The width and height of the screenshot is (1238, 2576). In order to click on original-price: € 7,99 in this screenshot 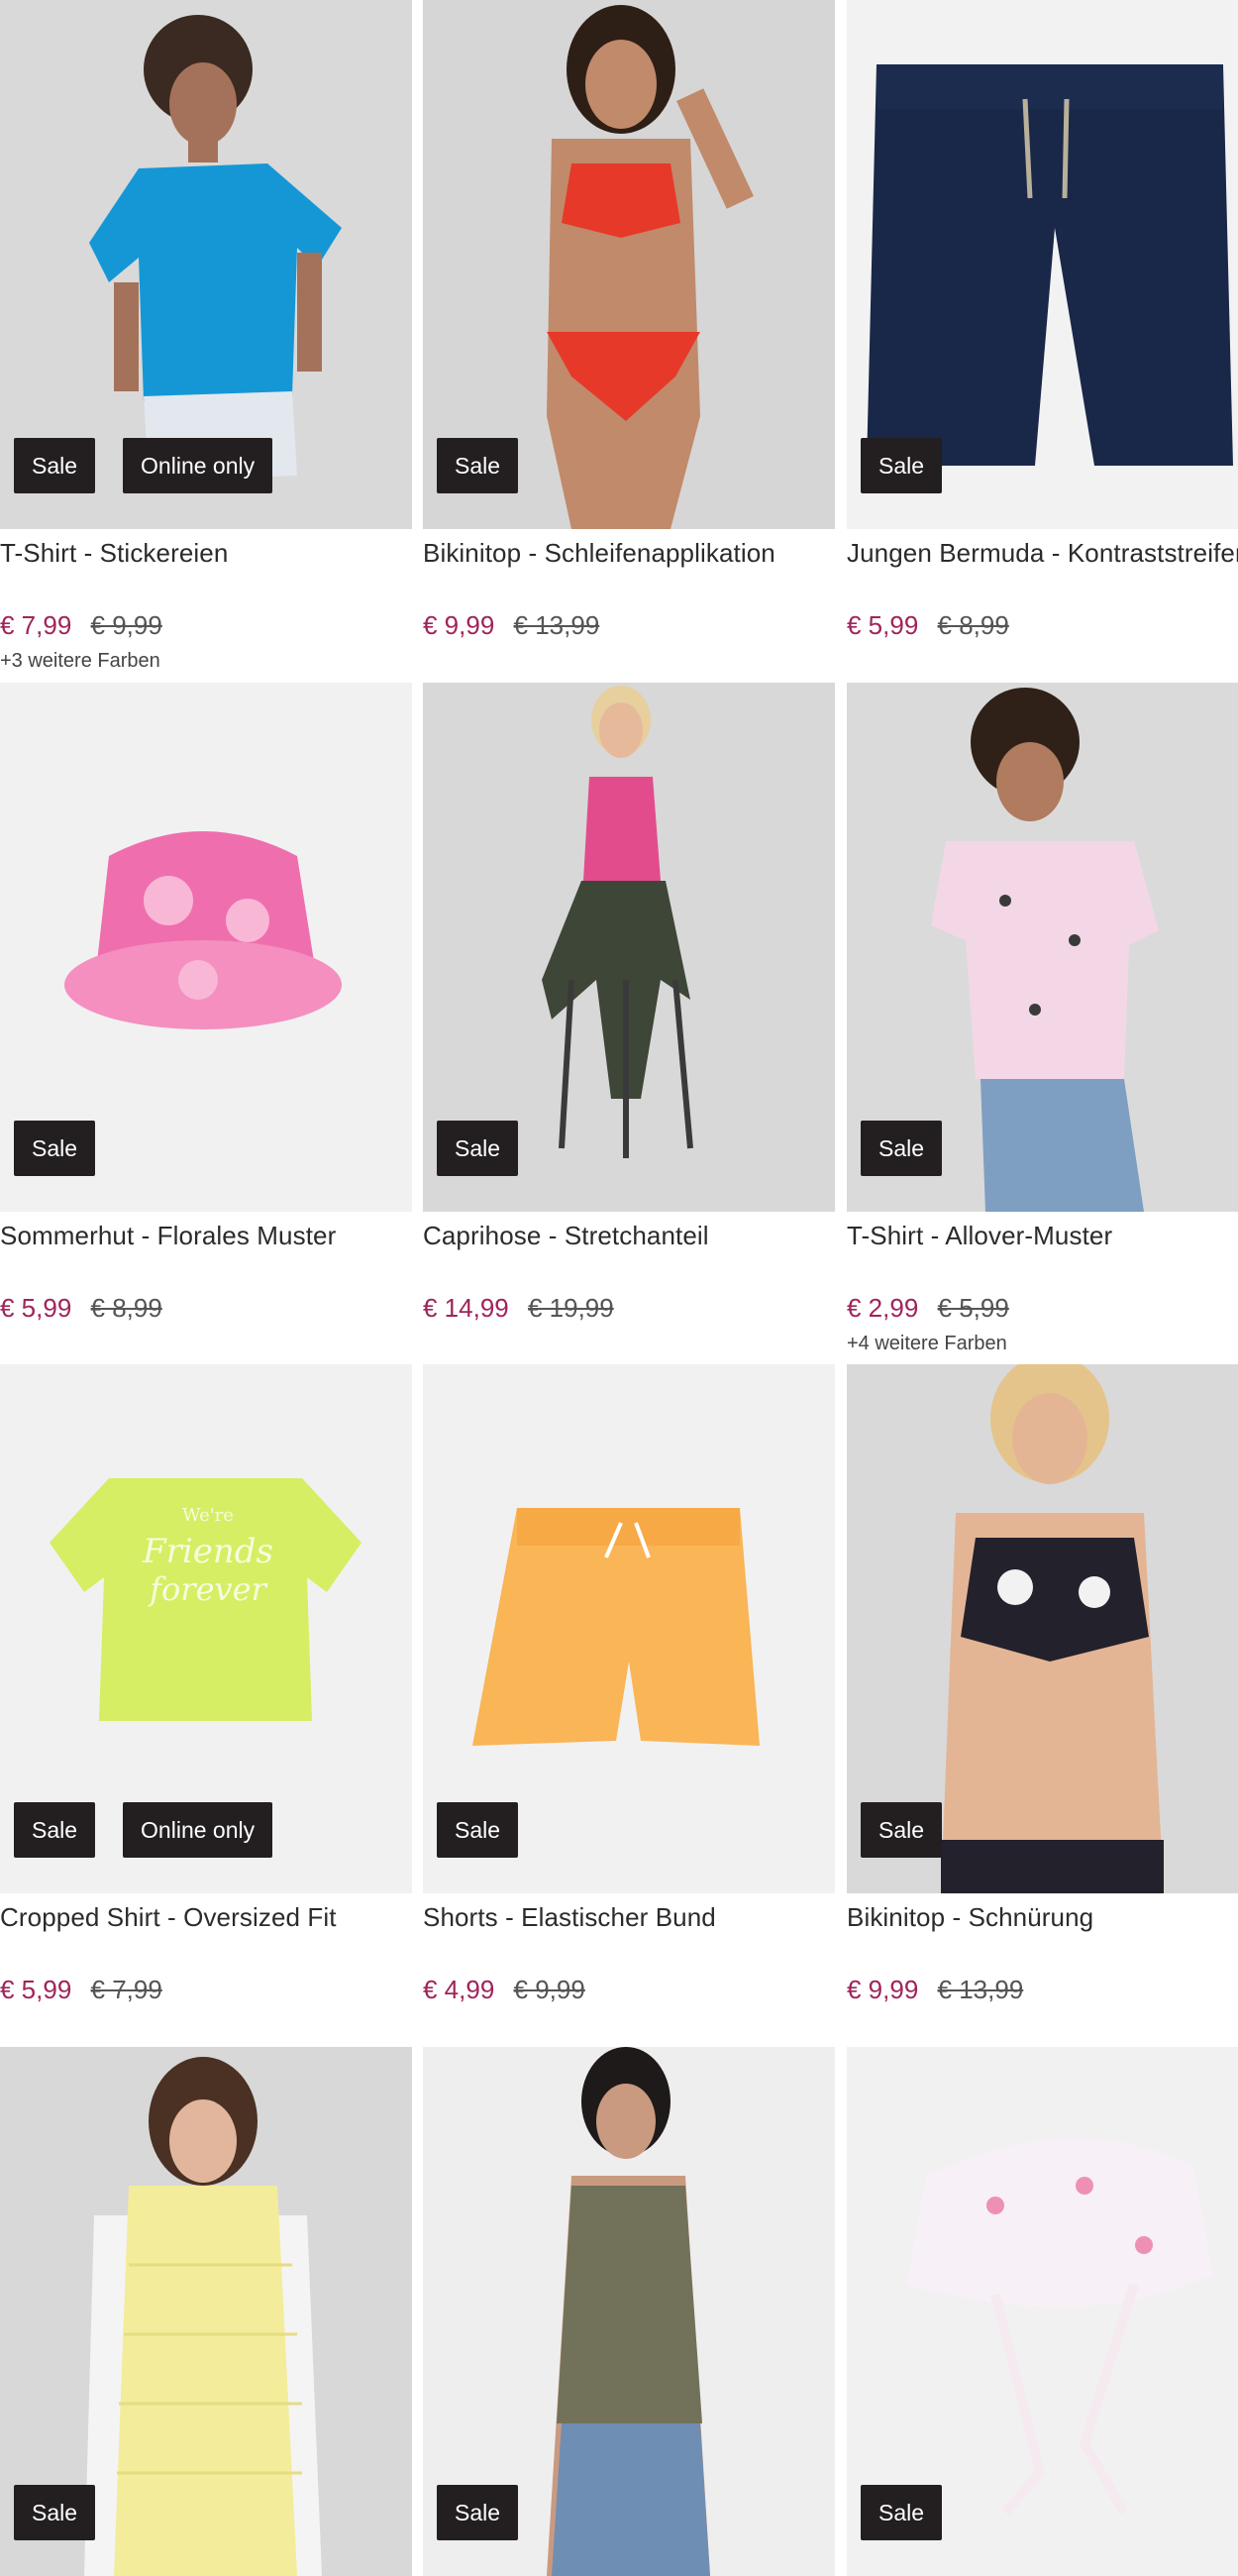, I will do `click(126, 1989)`.